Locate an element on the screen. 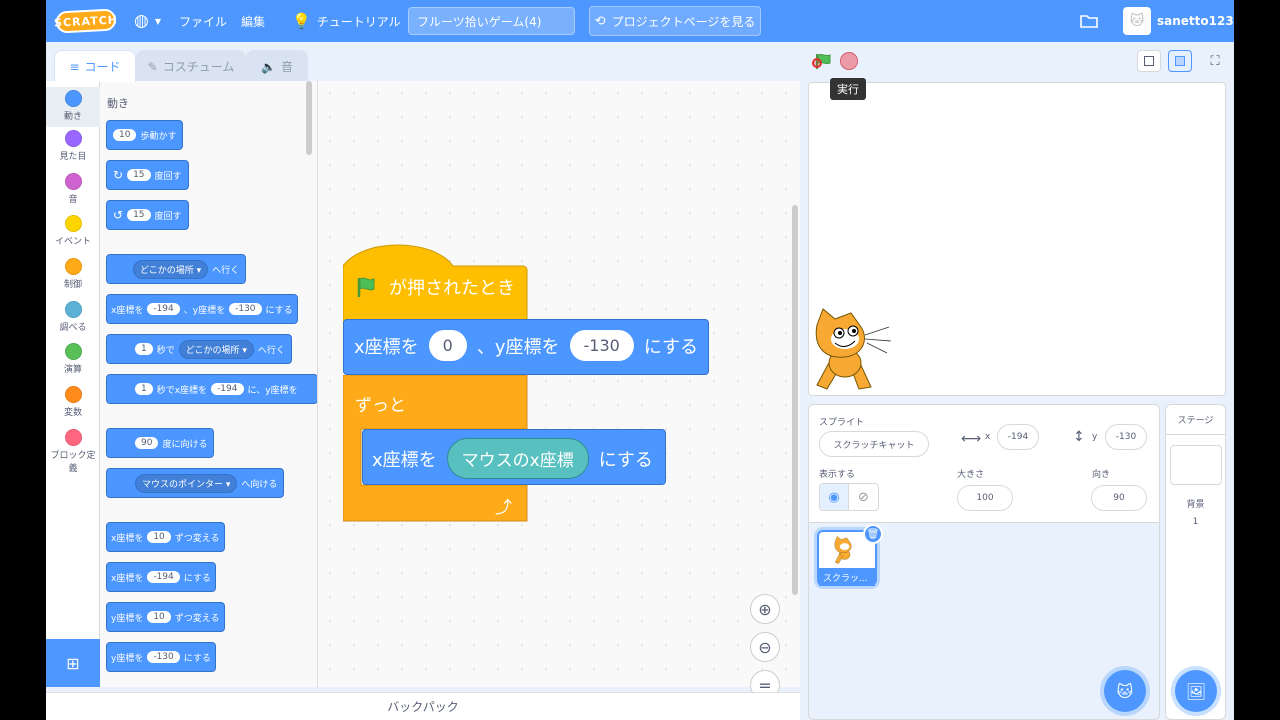 The width and height of the screenshot is (1280, 720). rotate-left-icon: ↺ is located at coordinates (118, 215).